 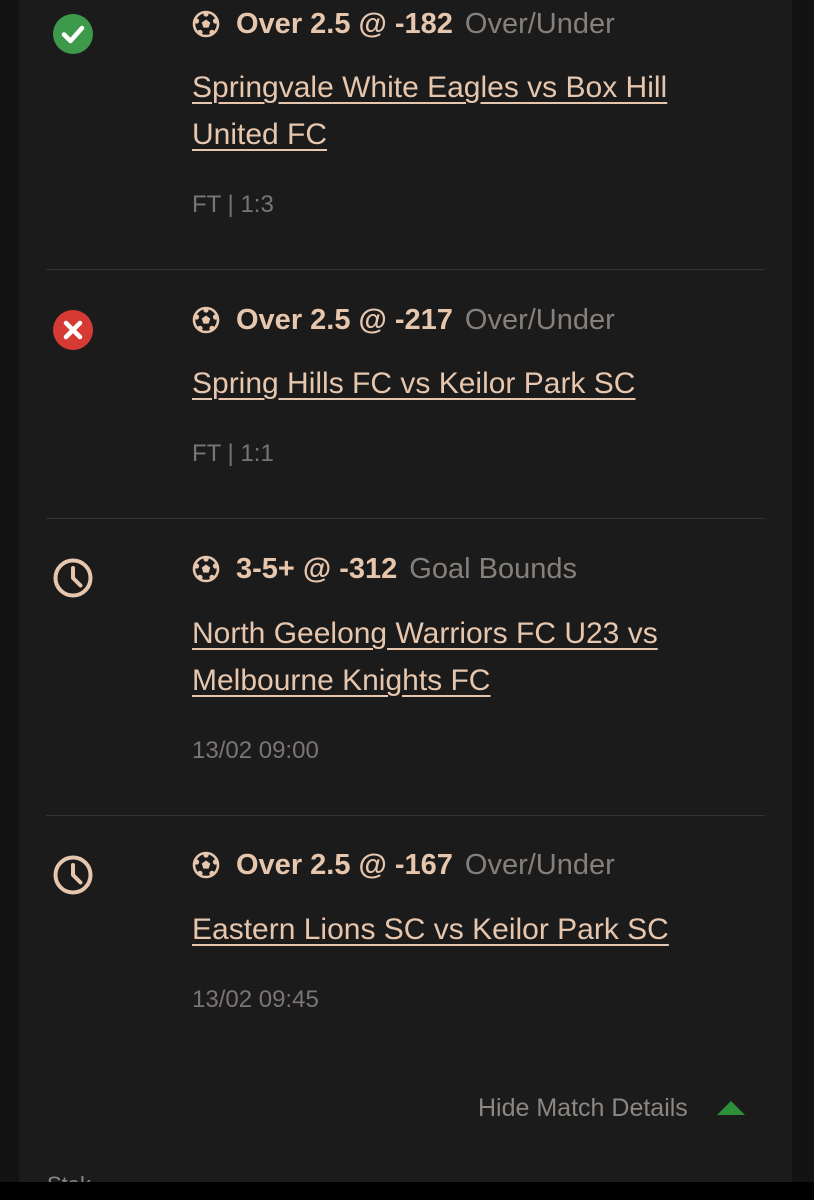 I want to click on match-kickoff-time: 13/02 09:45, so click(x=255, y=999).